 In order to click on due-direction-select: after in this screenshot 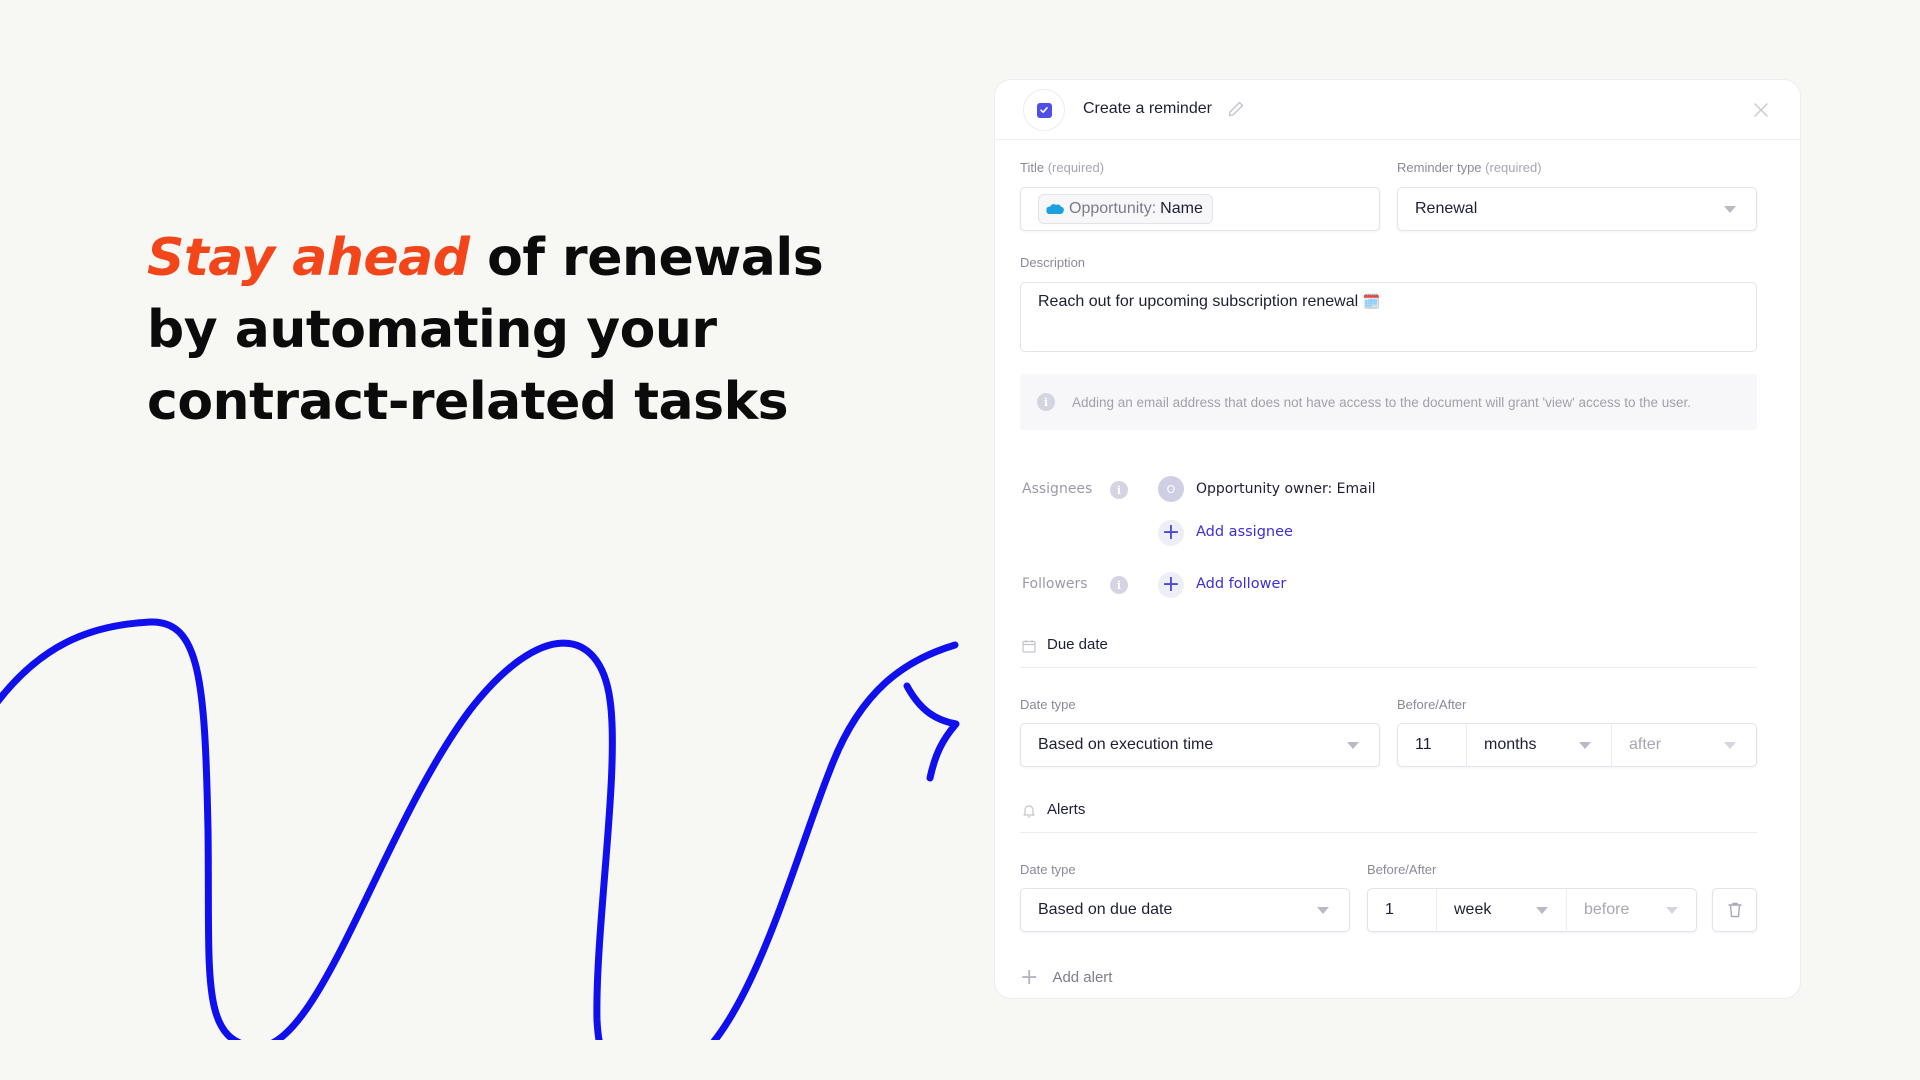, I will do `click(1683, 745)`.